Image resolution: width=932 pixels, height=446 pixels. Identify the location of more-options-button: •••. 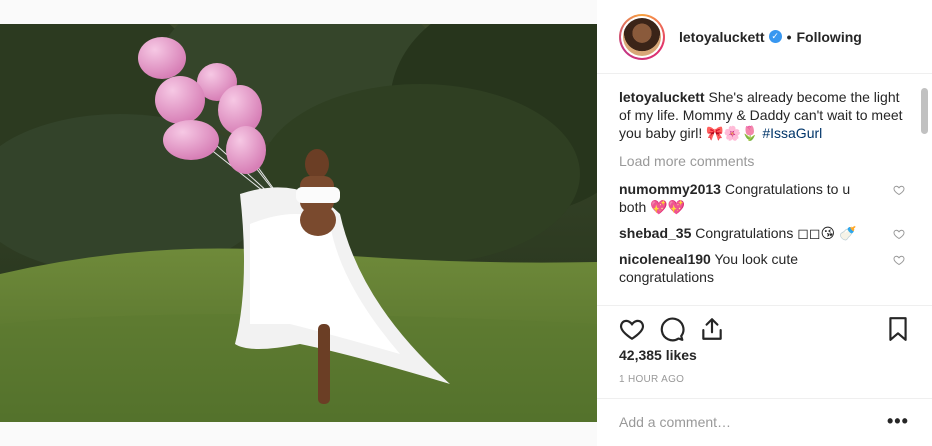
(898, 421).